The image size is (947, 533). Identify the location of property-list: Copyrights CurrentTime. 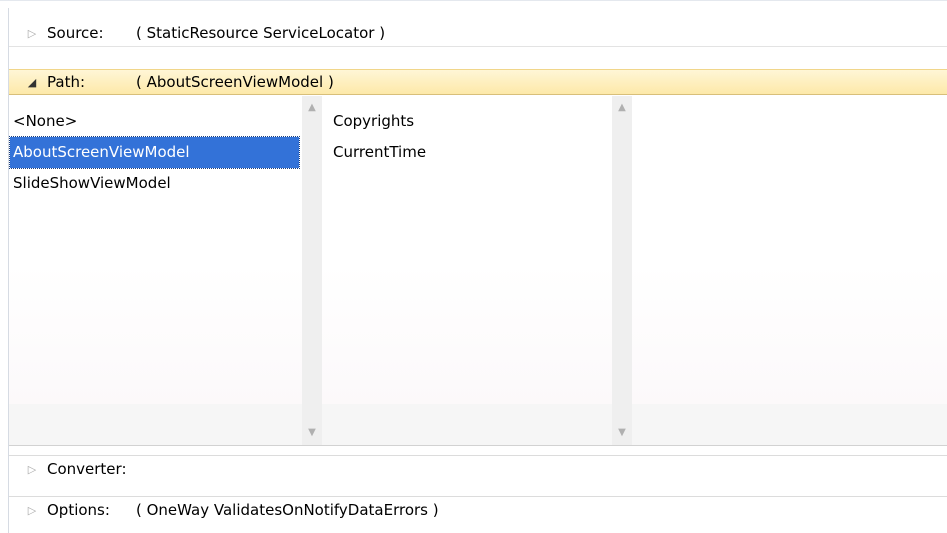
(466, 137).